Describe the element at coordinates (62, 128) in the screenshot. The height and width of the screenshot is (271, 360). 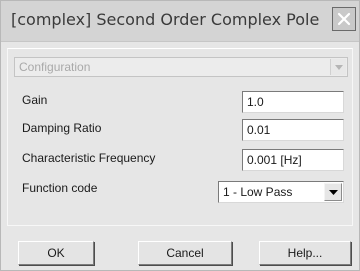
I see `damping-ratio-label: Damping Ratio` at that location.